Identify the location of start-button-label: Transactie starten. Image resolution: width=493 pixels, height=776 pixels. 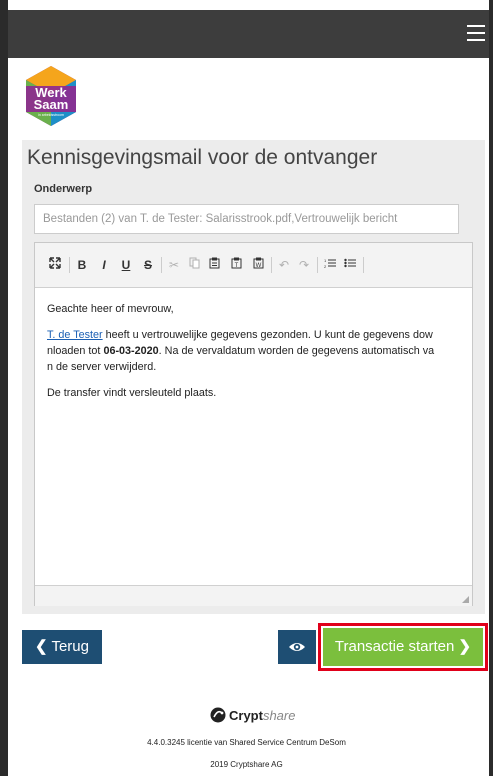
(394, 646).